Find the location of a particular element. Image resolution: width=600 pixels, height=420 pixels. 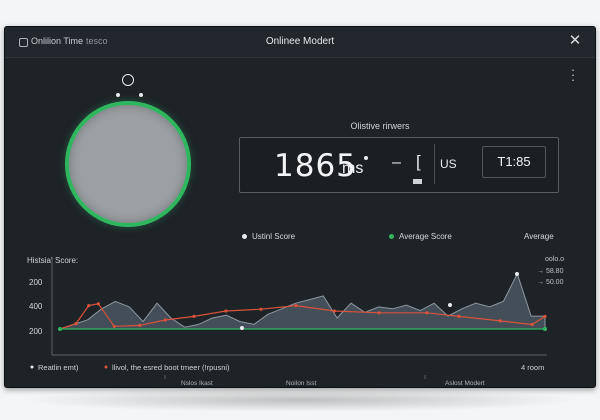

baseline-end-point is located at coordinates (545, 329).